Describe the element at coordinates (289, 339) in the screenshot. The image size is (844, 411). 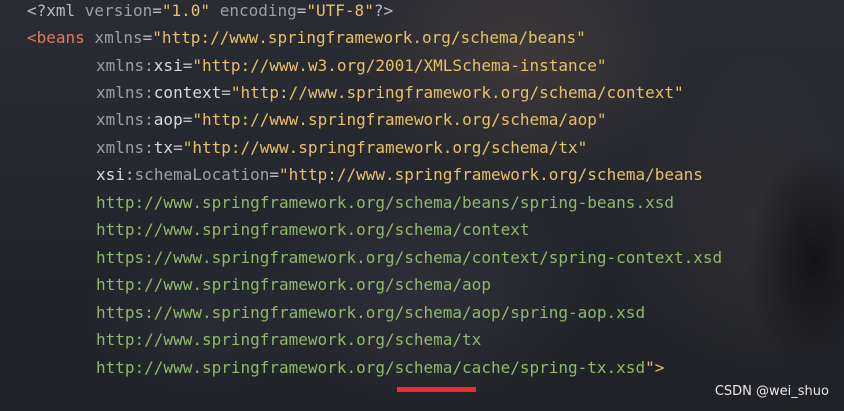
I see `code-line-13: http://www.springframework.org/schema/tx` at that location.